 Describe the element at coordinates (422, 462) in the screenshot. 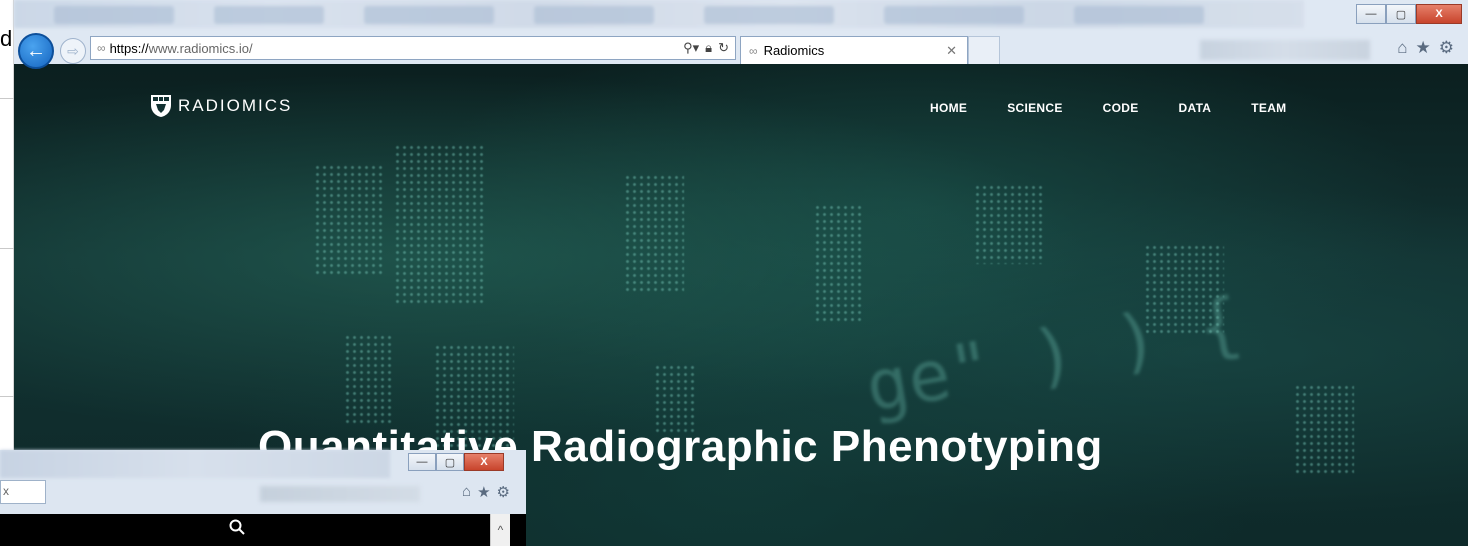

I see `secondary-minimize-button: —` at that location.